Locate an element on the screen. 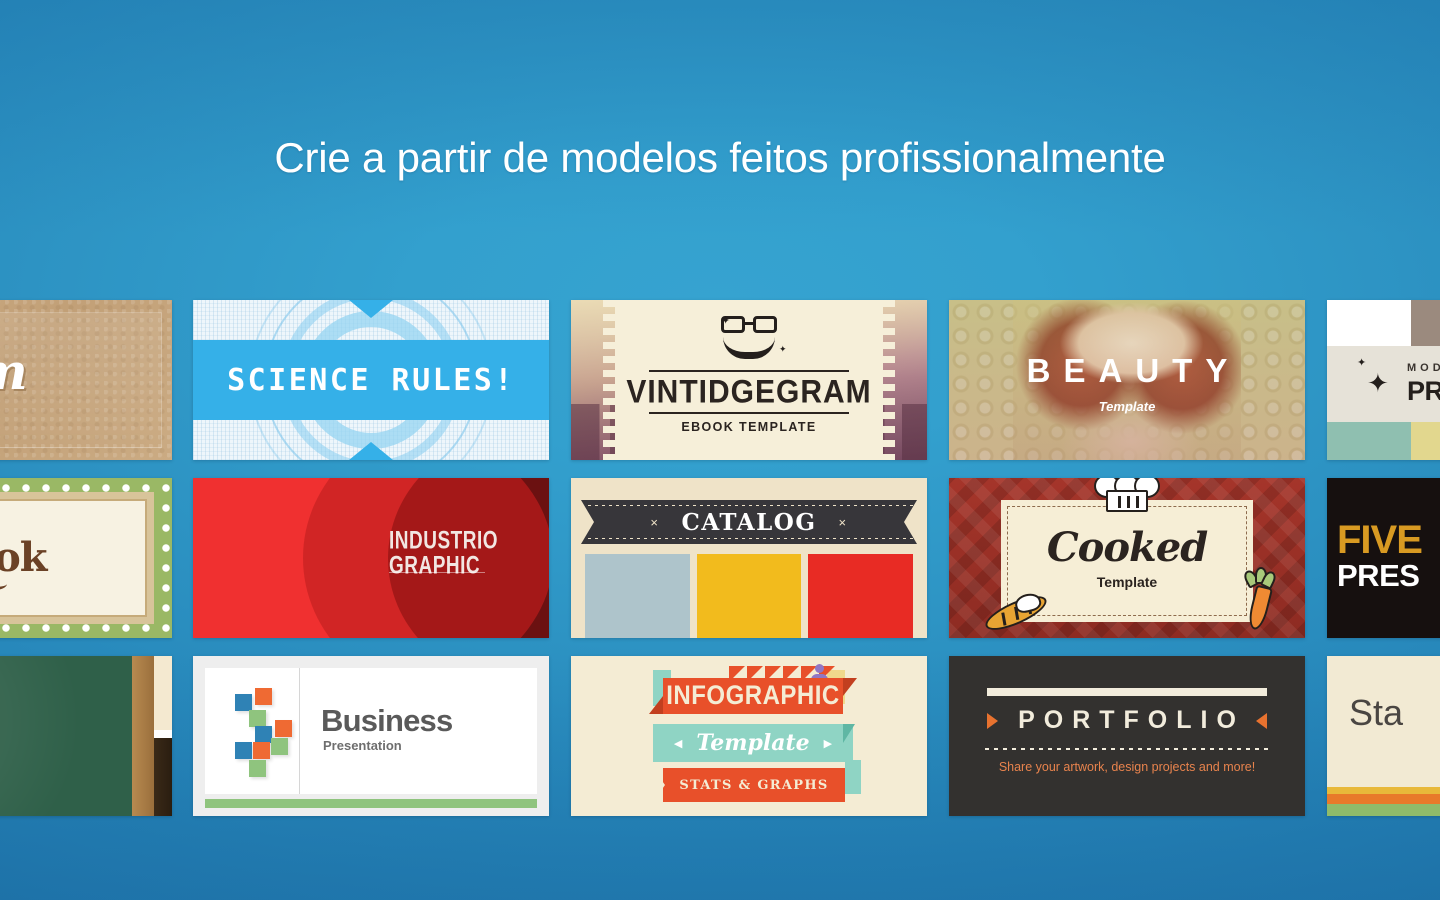  business-green-bar is located at coordinates (371, 803).